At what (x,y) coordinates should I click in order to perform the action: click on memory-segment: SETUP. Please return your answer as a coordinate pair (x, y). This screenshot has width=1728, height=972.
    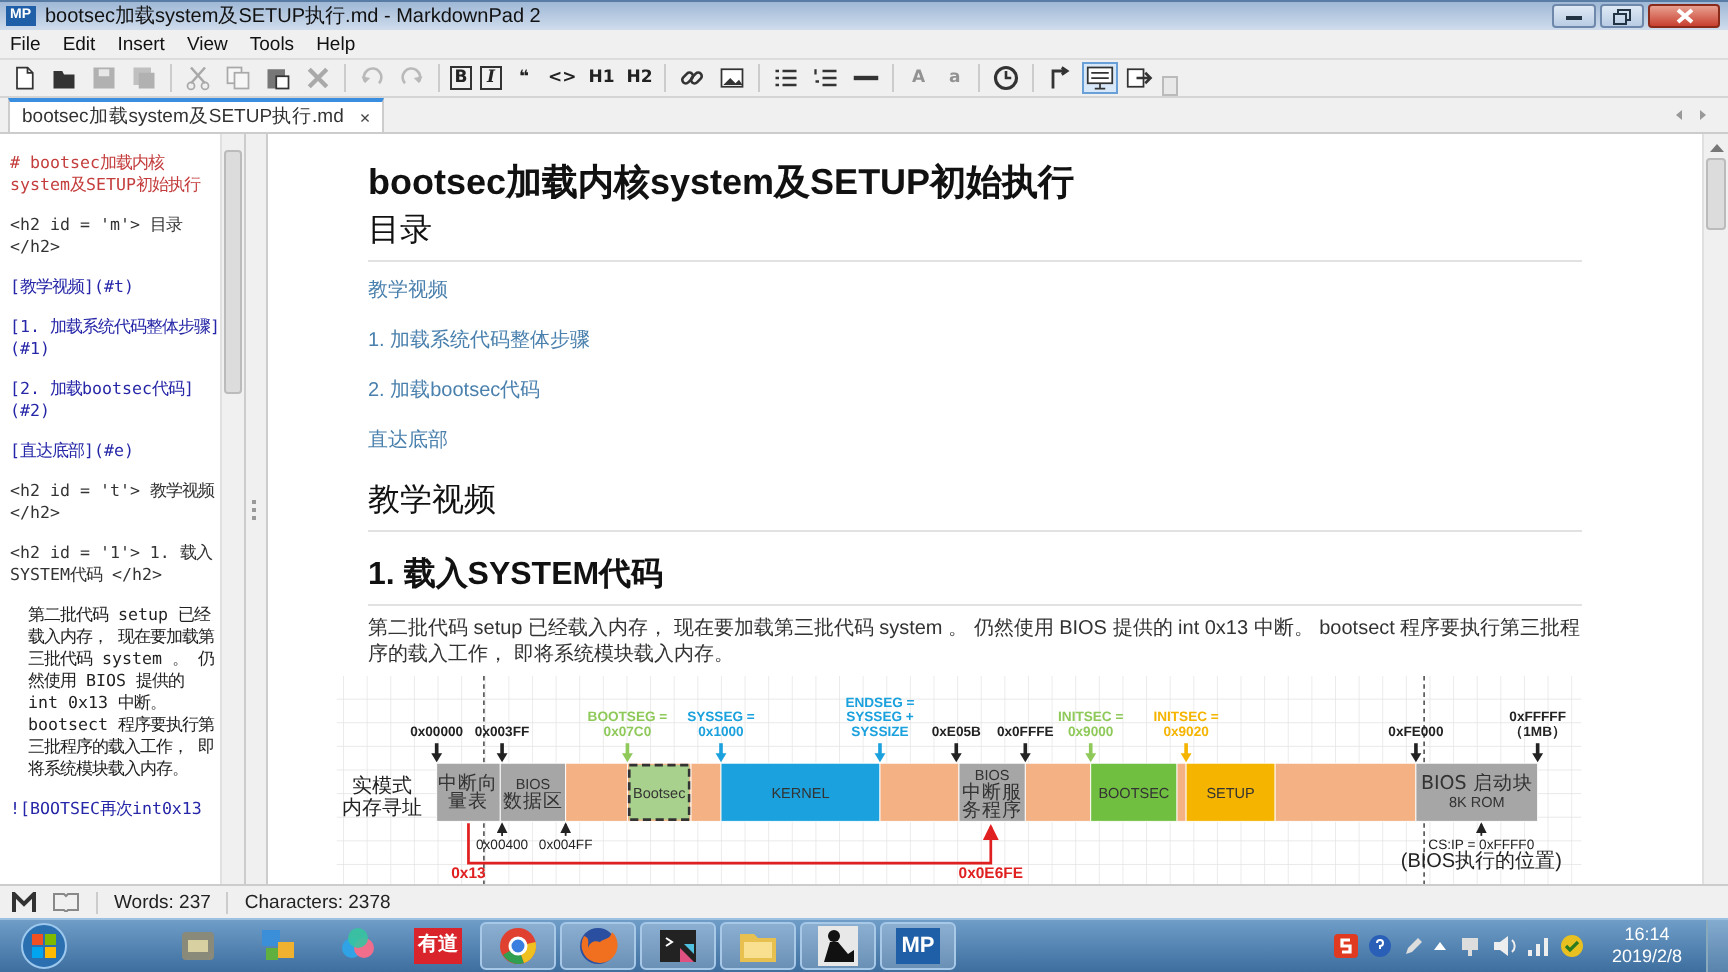
    Looking at the image, I should click on (1230, 792).